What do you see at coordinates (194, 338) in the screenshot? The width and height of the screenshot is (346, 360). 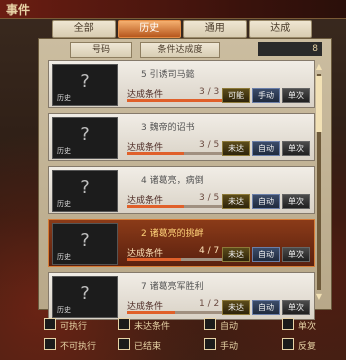 I see `filter-panel: 可执行 未达条件 自动 单次 不可执行 已结束 手动 反复` at bounding box center [194, 338].